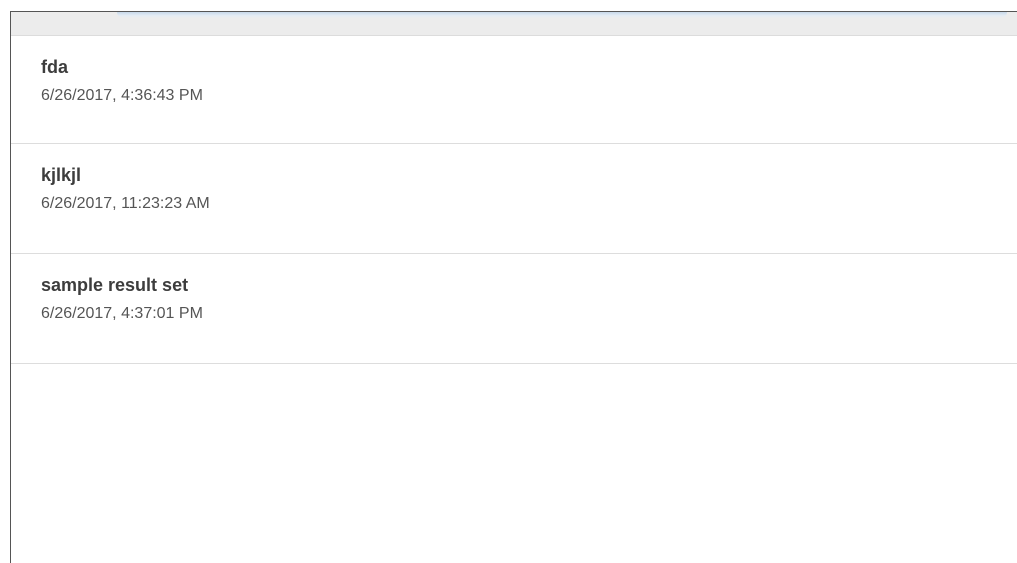  What do you see at coordinates (61, 175) in the screenshot?
I see `result-set-name: kjlkjl` at bounding box center [61, 175].